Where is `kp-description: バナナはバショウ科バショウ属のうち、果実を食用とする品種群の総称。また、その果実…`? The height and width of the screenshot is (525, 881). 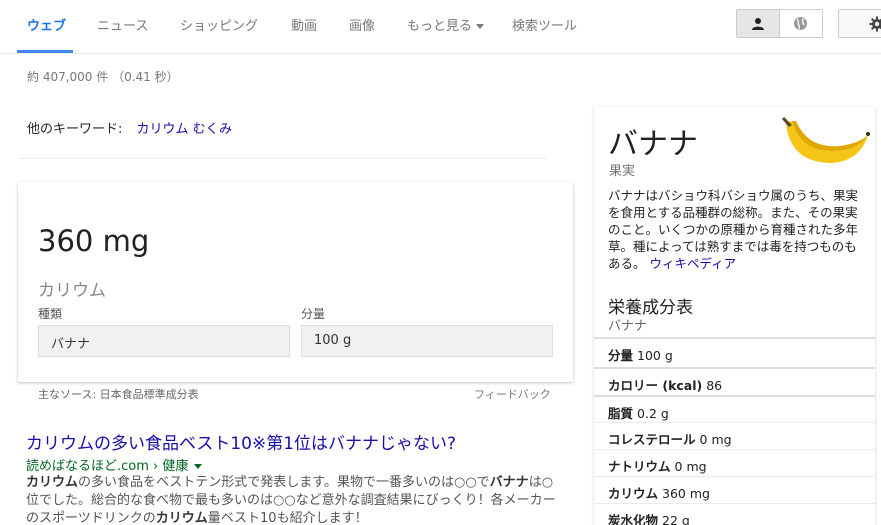
kp-description: バナナはバショウ科バショウ属のうち、果実を食用とする品種群の総称。また、その果実… is located at coordinates (735, 229).